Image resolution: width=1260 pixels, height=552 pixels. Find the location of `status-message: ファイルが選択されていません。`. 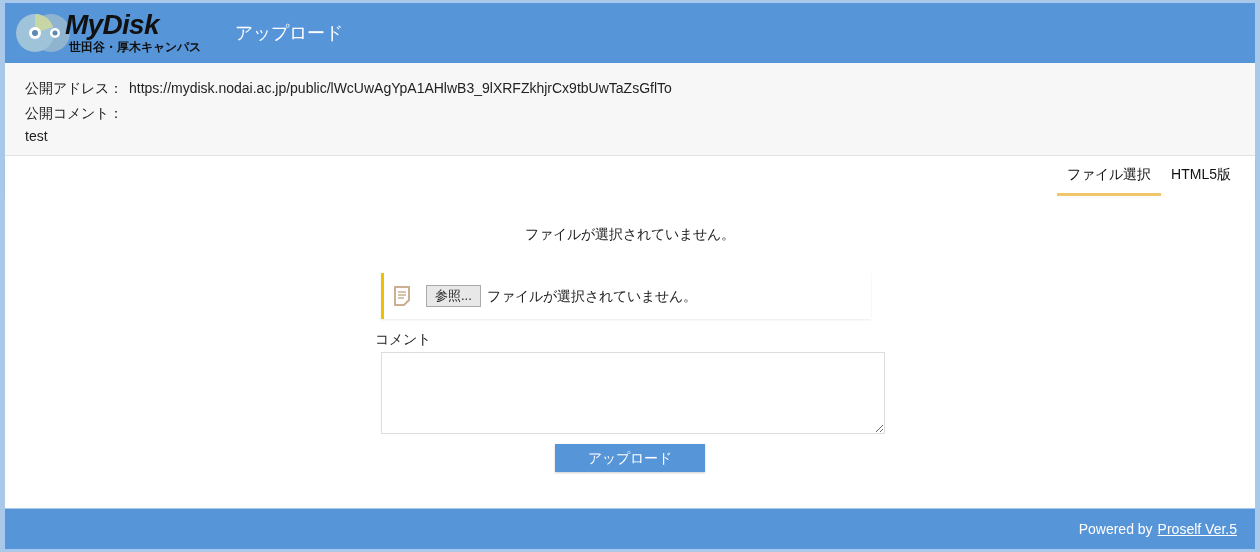

status-message: ファイルが選択されていません。 is located at coordinates (630, 234).